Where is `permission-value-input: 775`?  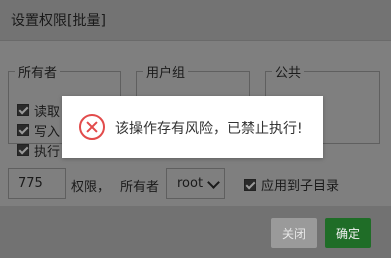 permission-value-input: 775 is located at coordinates (37, 183).